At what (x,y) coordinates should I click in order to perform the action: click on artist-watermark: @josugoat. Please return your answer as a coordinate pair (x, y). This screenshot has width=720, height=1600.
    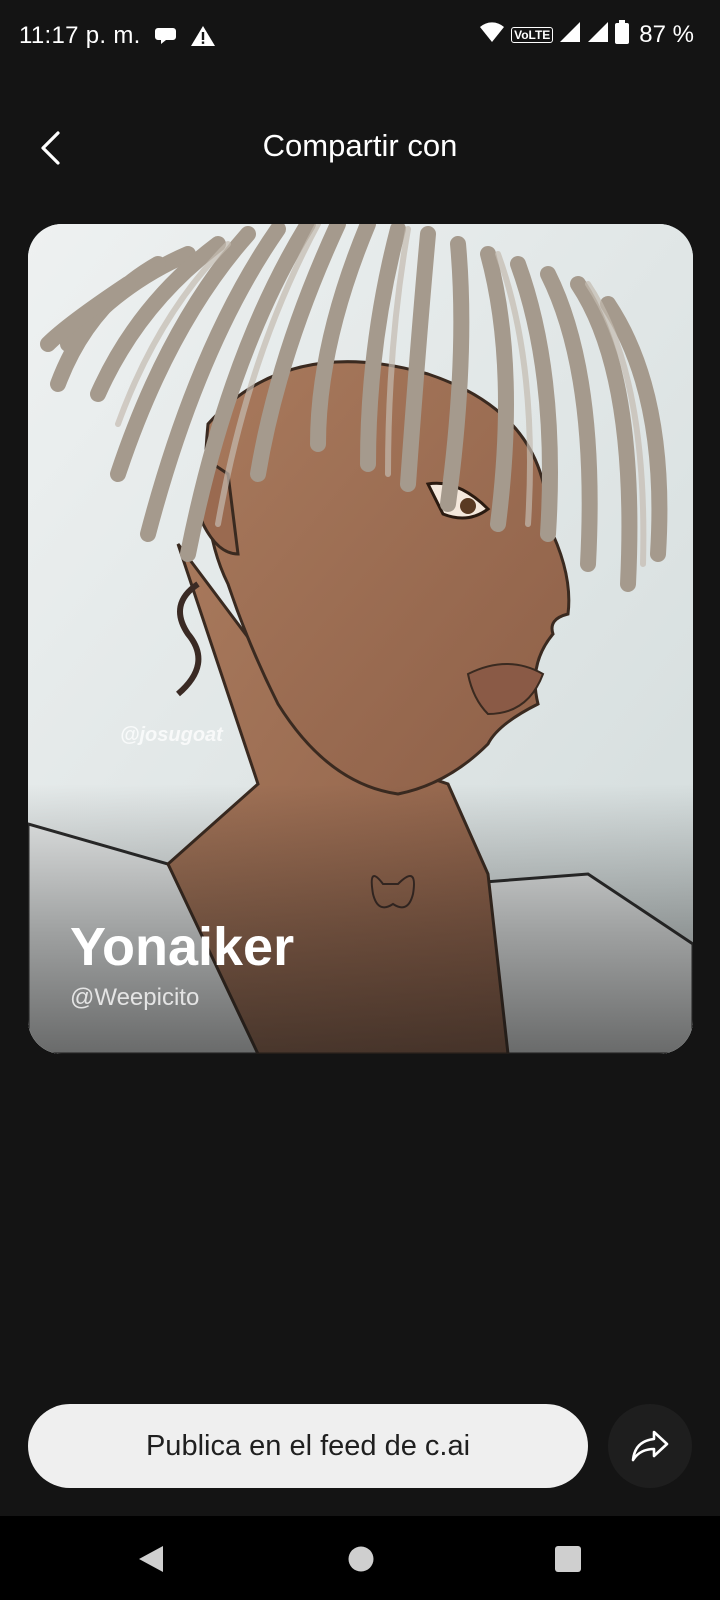
    Looking at the image, I should click on (171, 735).